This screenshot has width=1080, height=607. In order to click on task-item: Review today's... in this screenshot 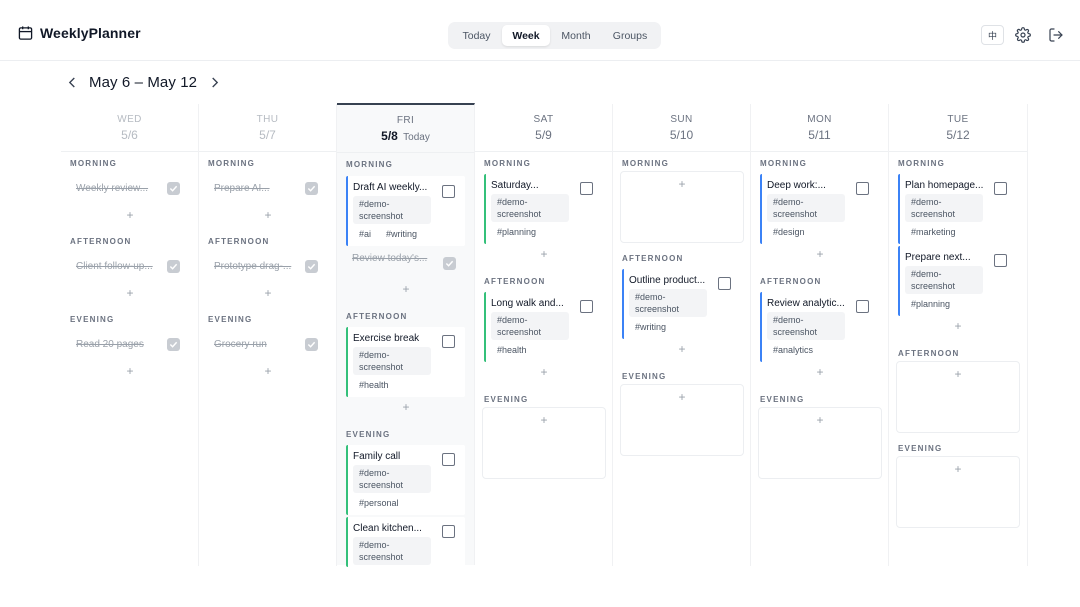, I will do `click(389, 258)`.